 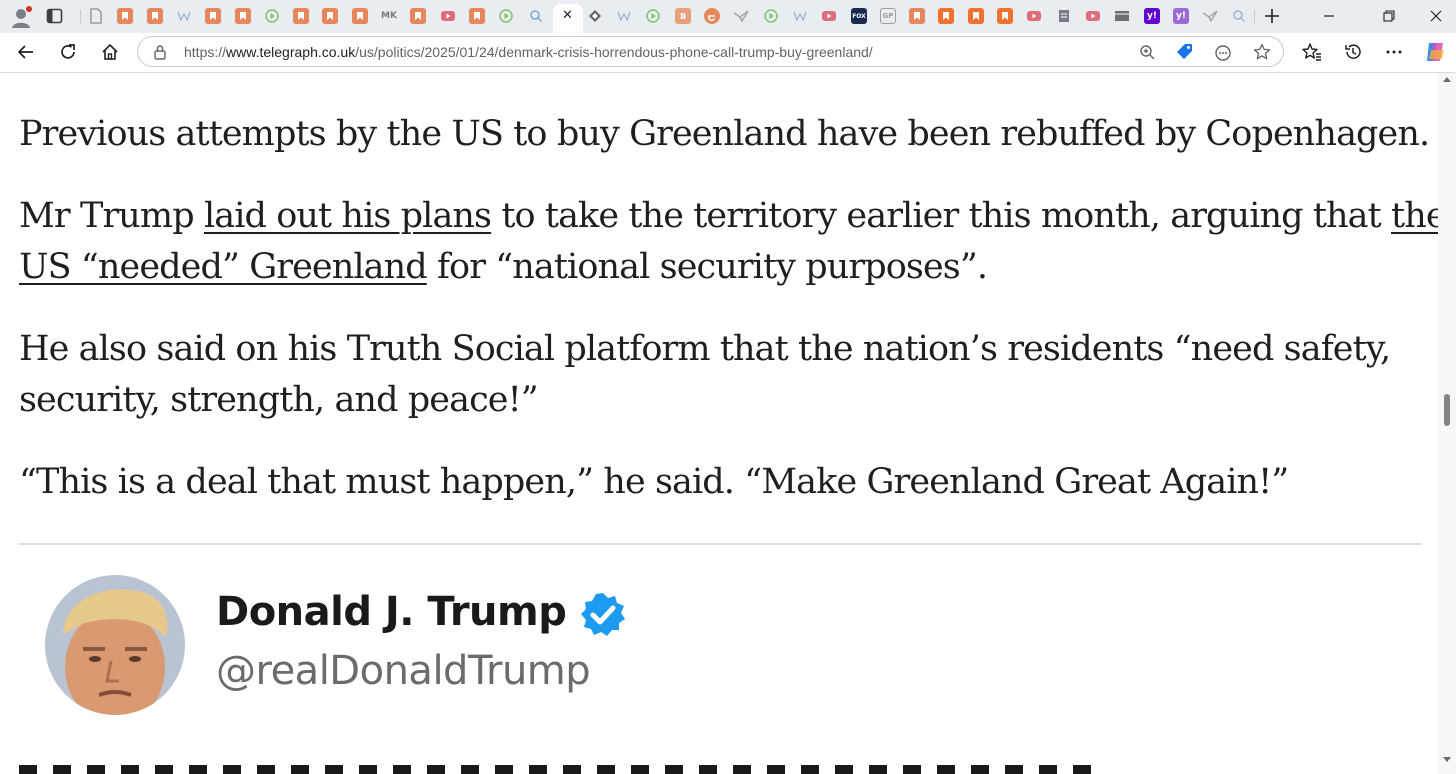 I want to click on diamond-icon, so click(x=595, y=16).